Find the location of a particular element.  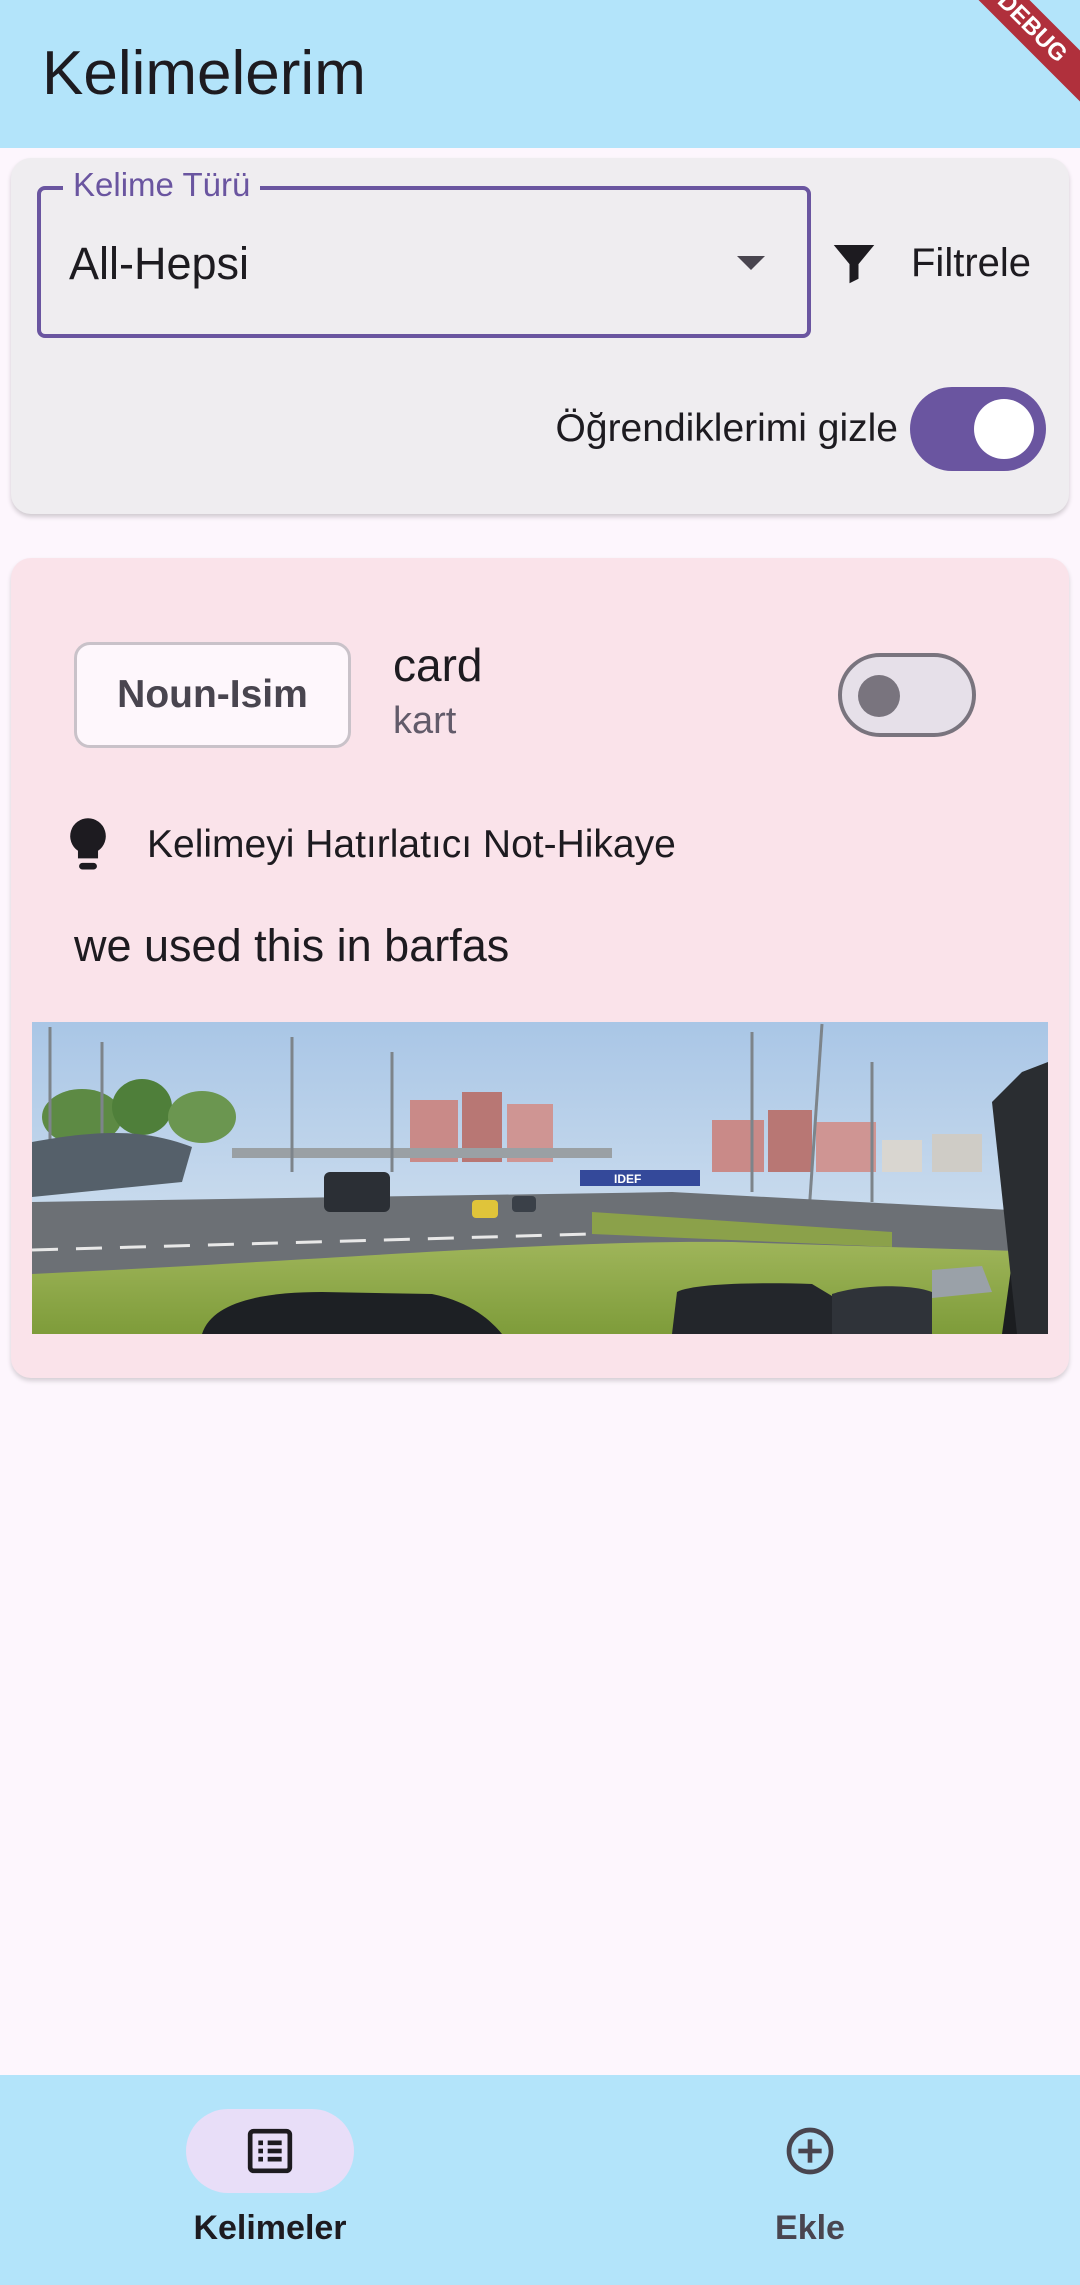

bottom-navigation: Kelimeler Ekle is located at coordinates (540, 2180).